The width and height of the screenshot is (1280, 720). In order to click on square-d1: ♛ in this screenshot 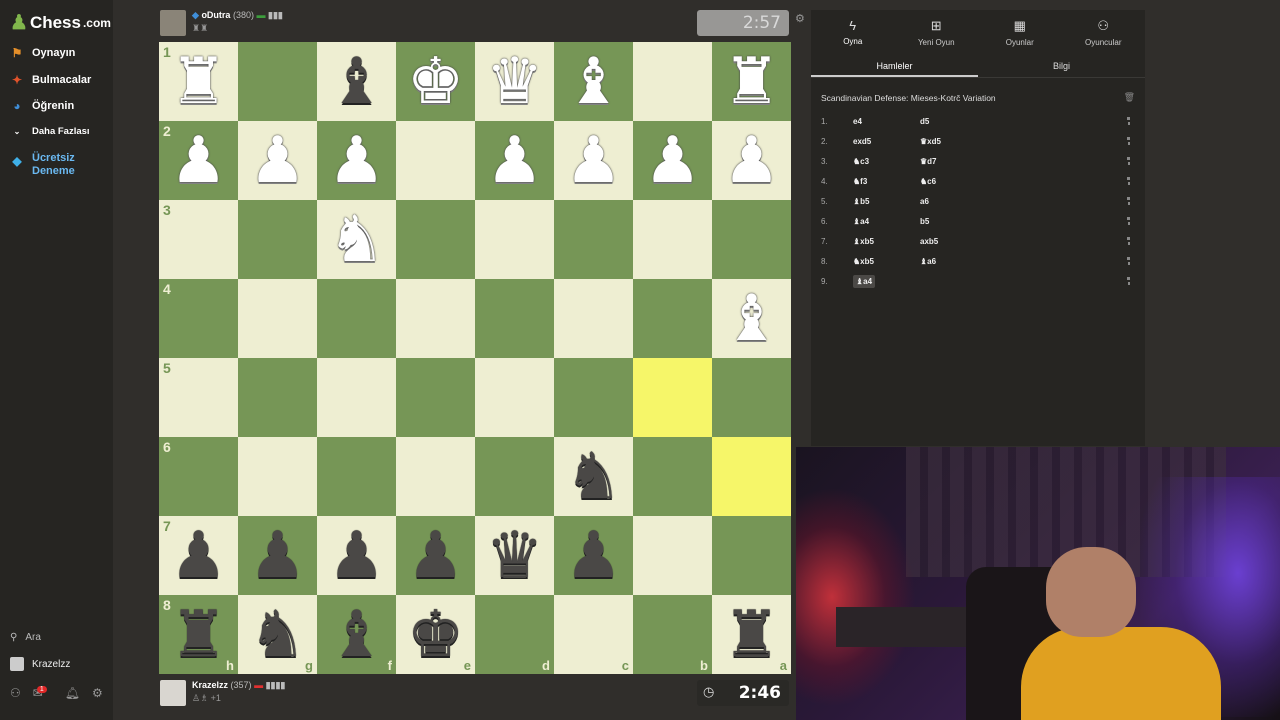, I will do `click(514, 81)`.